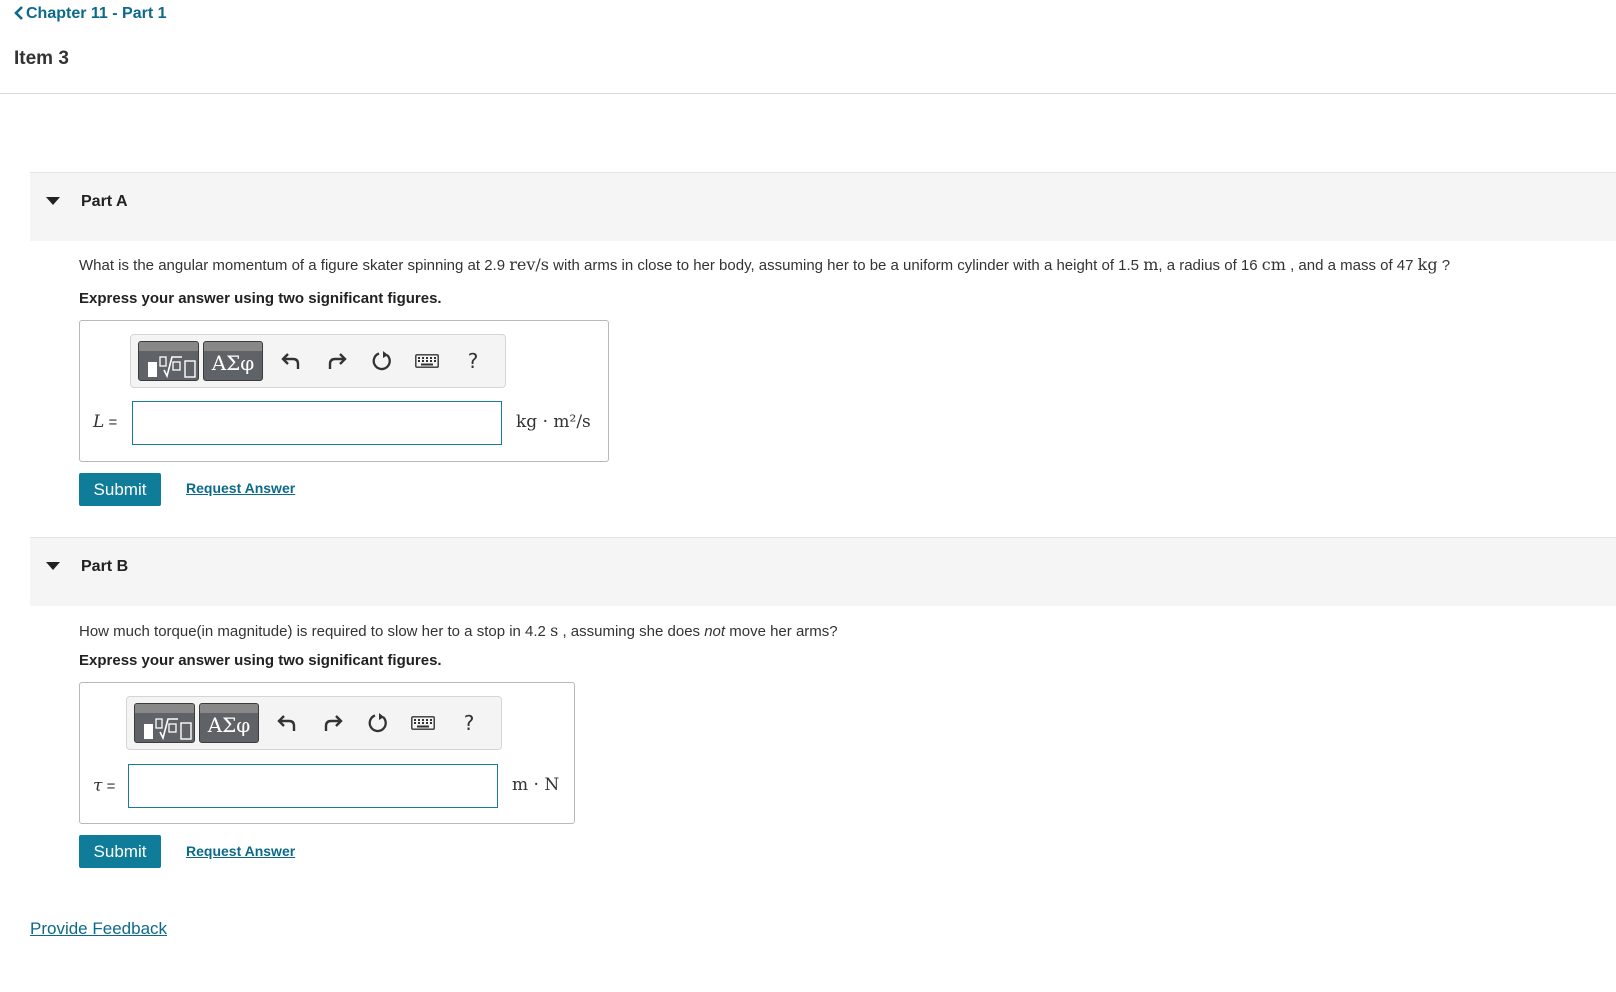 Image resolution: width=1616 pixels, height=992 pixels. I want to click on part-a-unit: kg · m²/s, so click(553, 422).